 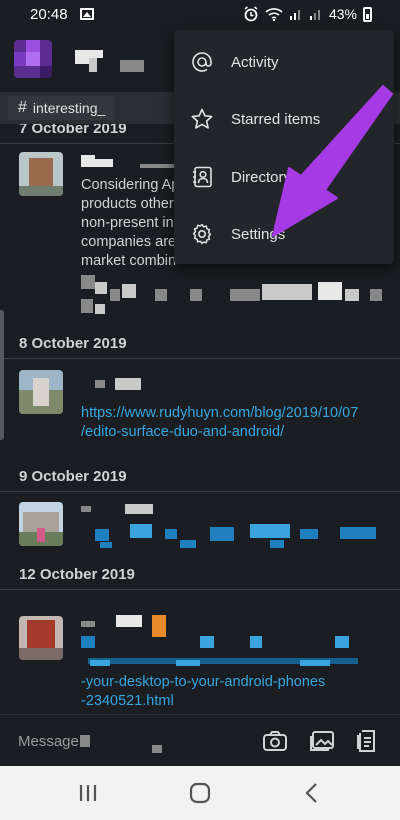 What do you see at coordinates (251, 14) in the screenshot?
I see `alarm-icon` at bounding box center [251, 14].